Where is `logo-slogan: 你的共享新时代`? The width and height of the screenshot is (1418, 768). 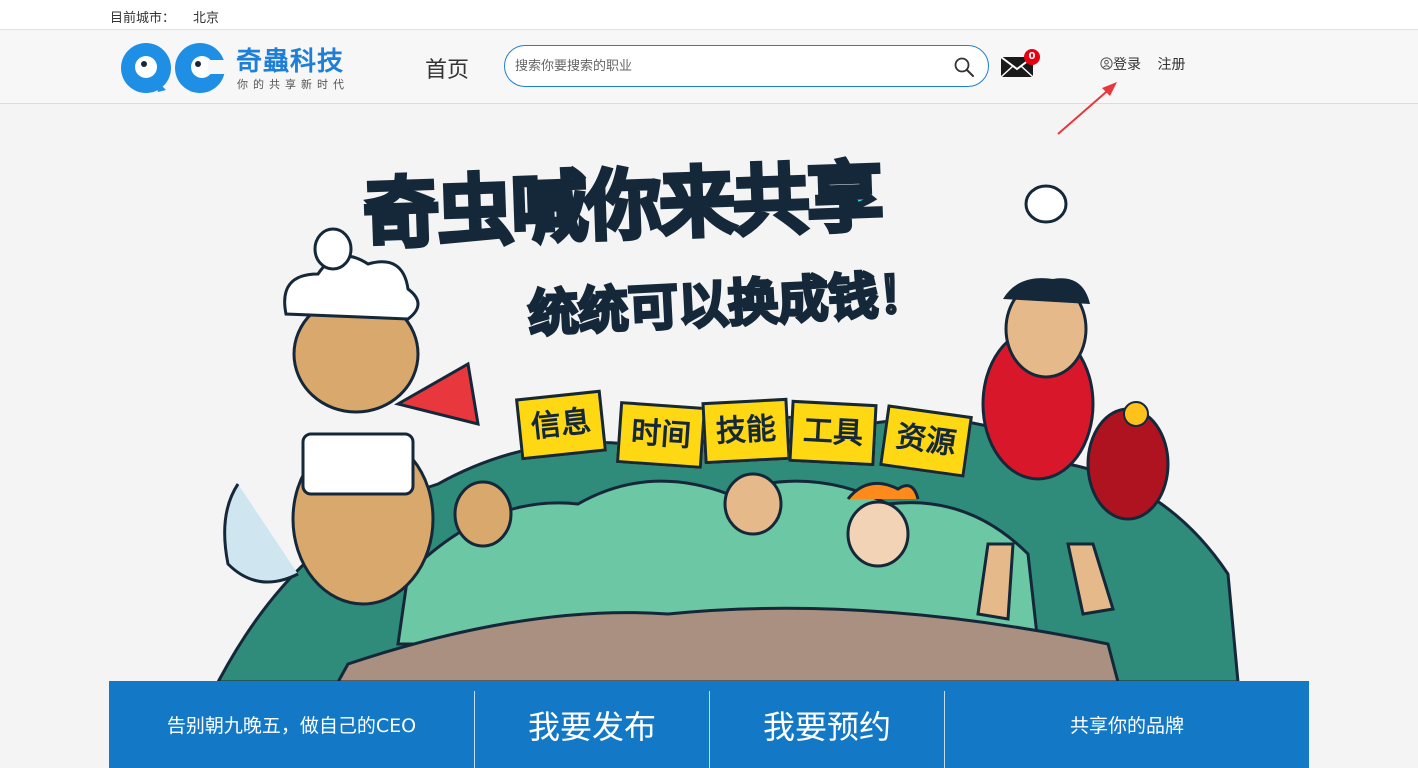 logo-slogan: 你的共享新时代 is located at coordinates (293, 84).